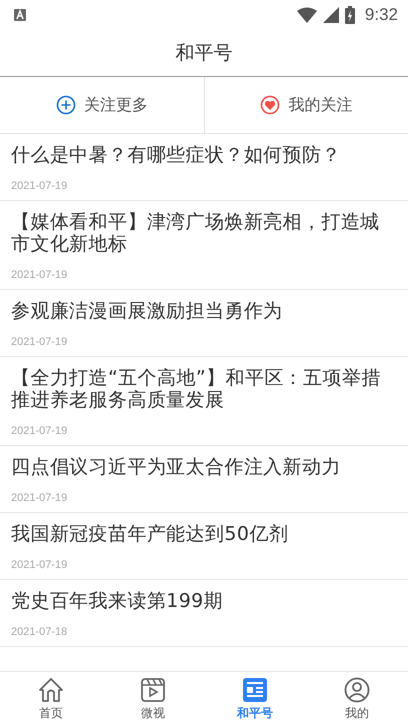  What do you see at coordinates (20, 15) in the screenshot?
I see `notification-icon` at bounding box center [20, 15].